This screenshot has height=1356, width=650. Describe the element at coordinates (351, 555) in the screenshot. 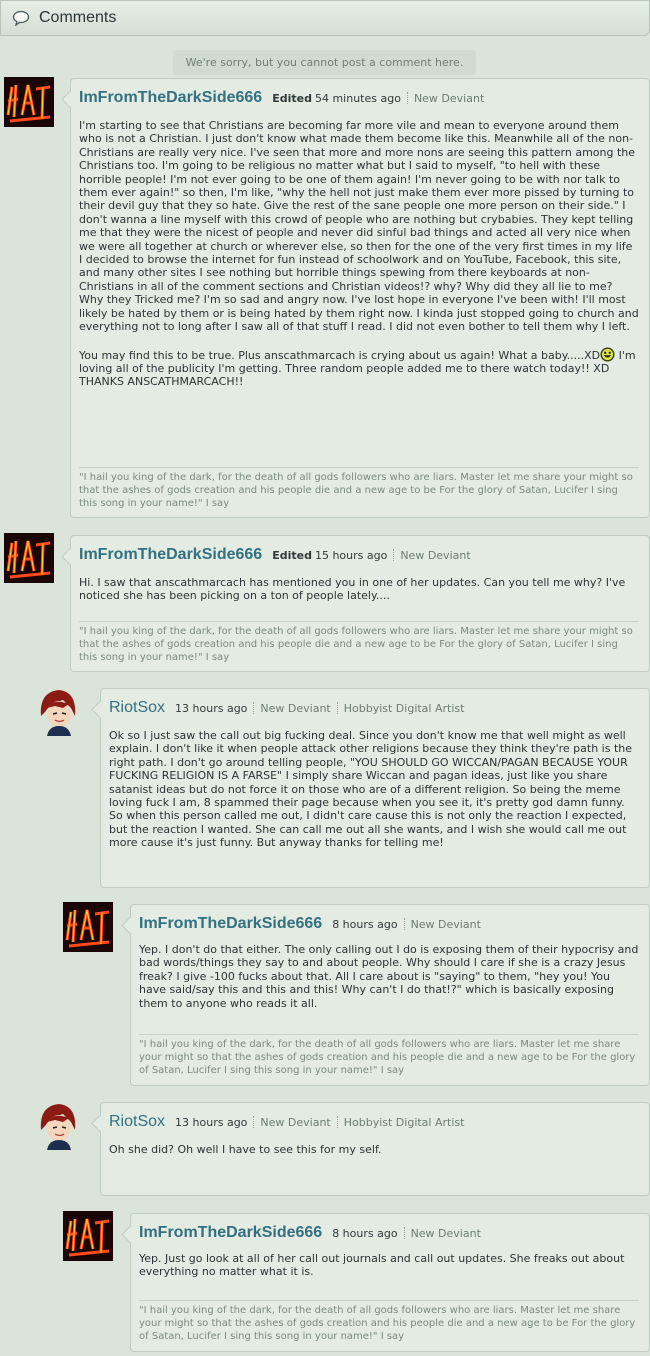

I see `comment-time: 15 hours ago` at that location.